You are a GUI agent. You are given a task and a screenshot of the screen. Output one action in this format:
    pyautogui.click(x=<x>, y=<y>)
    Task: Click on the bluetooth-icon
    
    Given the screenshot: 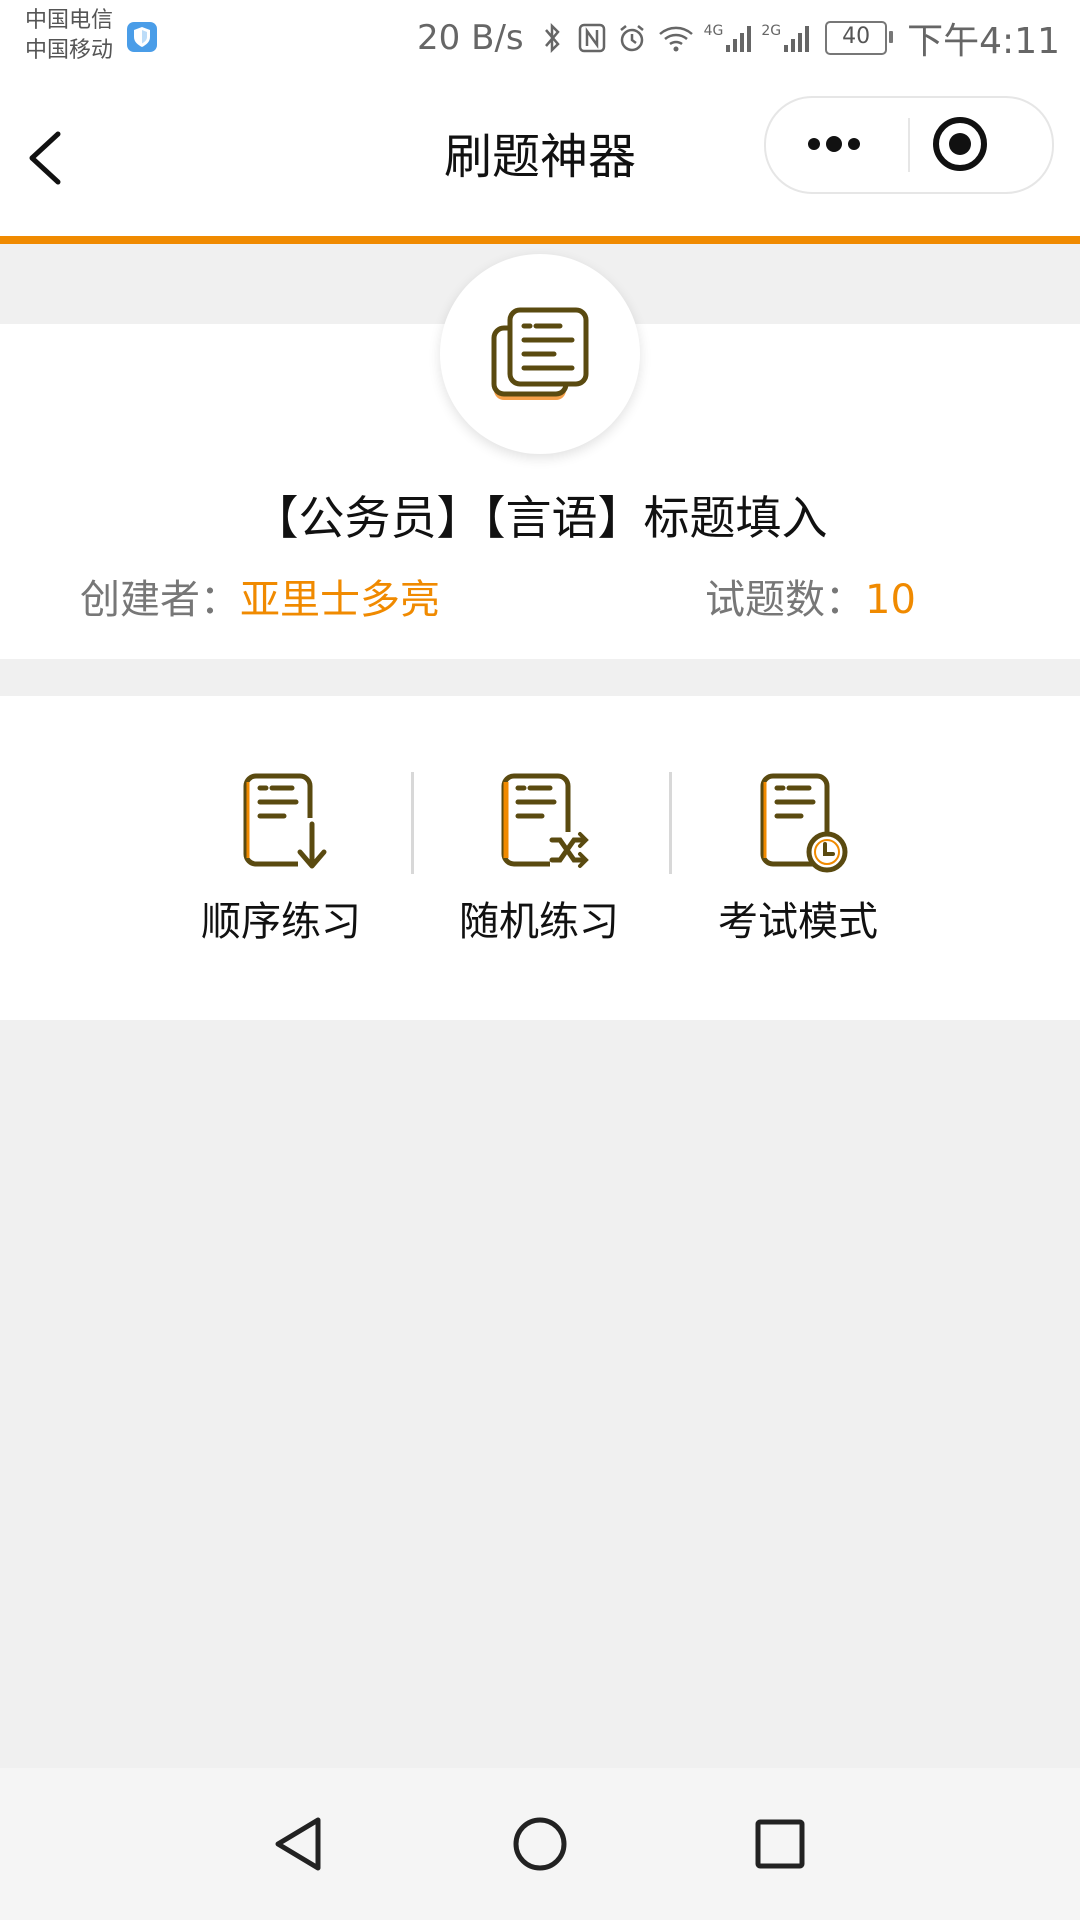 What is the action you would take?
    pyautogui.click(x=552, y=38)
    